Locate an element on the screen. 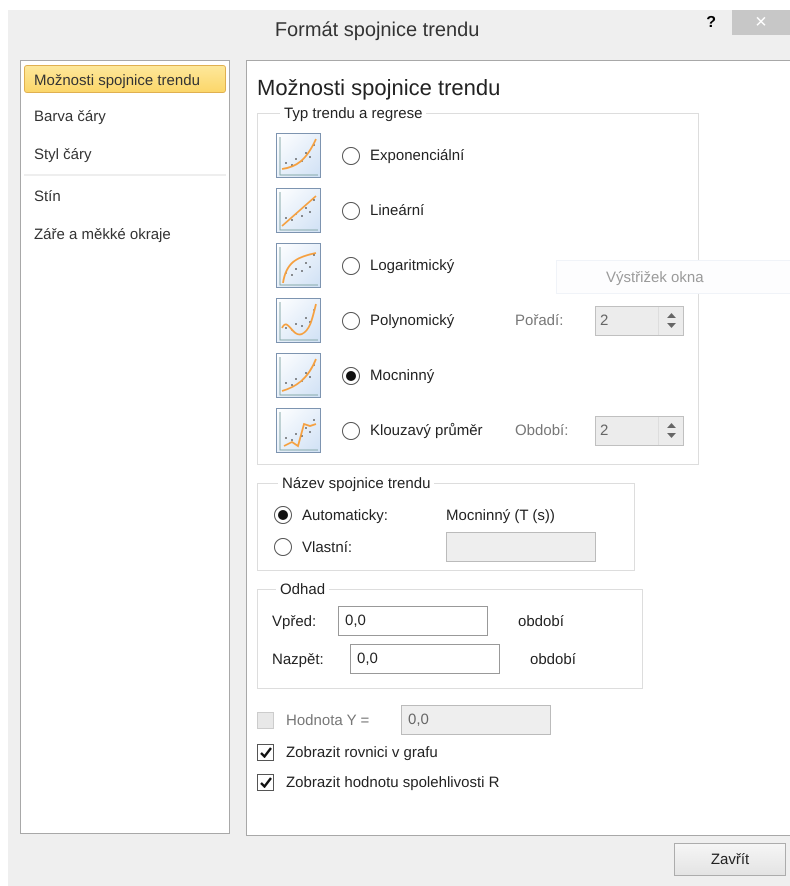  option-label: Klouzavý průměr is located at coordinates (427, 430).